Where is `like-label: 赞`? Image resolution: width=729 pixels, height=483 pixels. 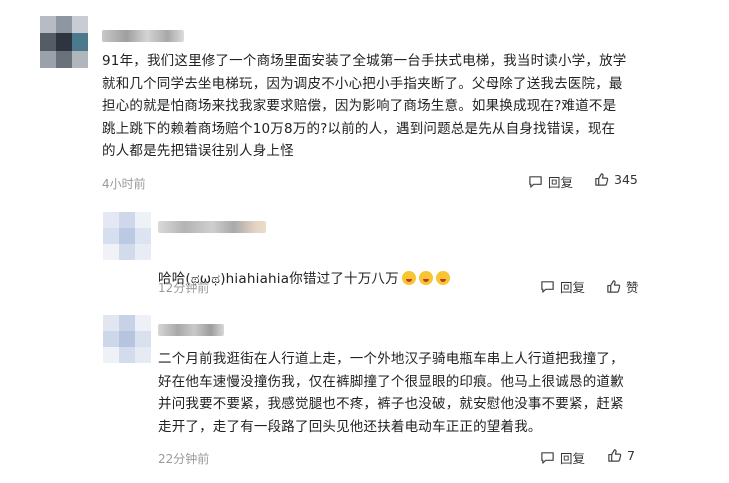 like-label: 赞 is located at coordinates (632, 287).